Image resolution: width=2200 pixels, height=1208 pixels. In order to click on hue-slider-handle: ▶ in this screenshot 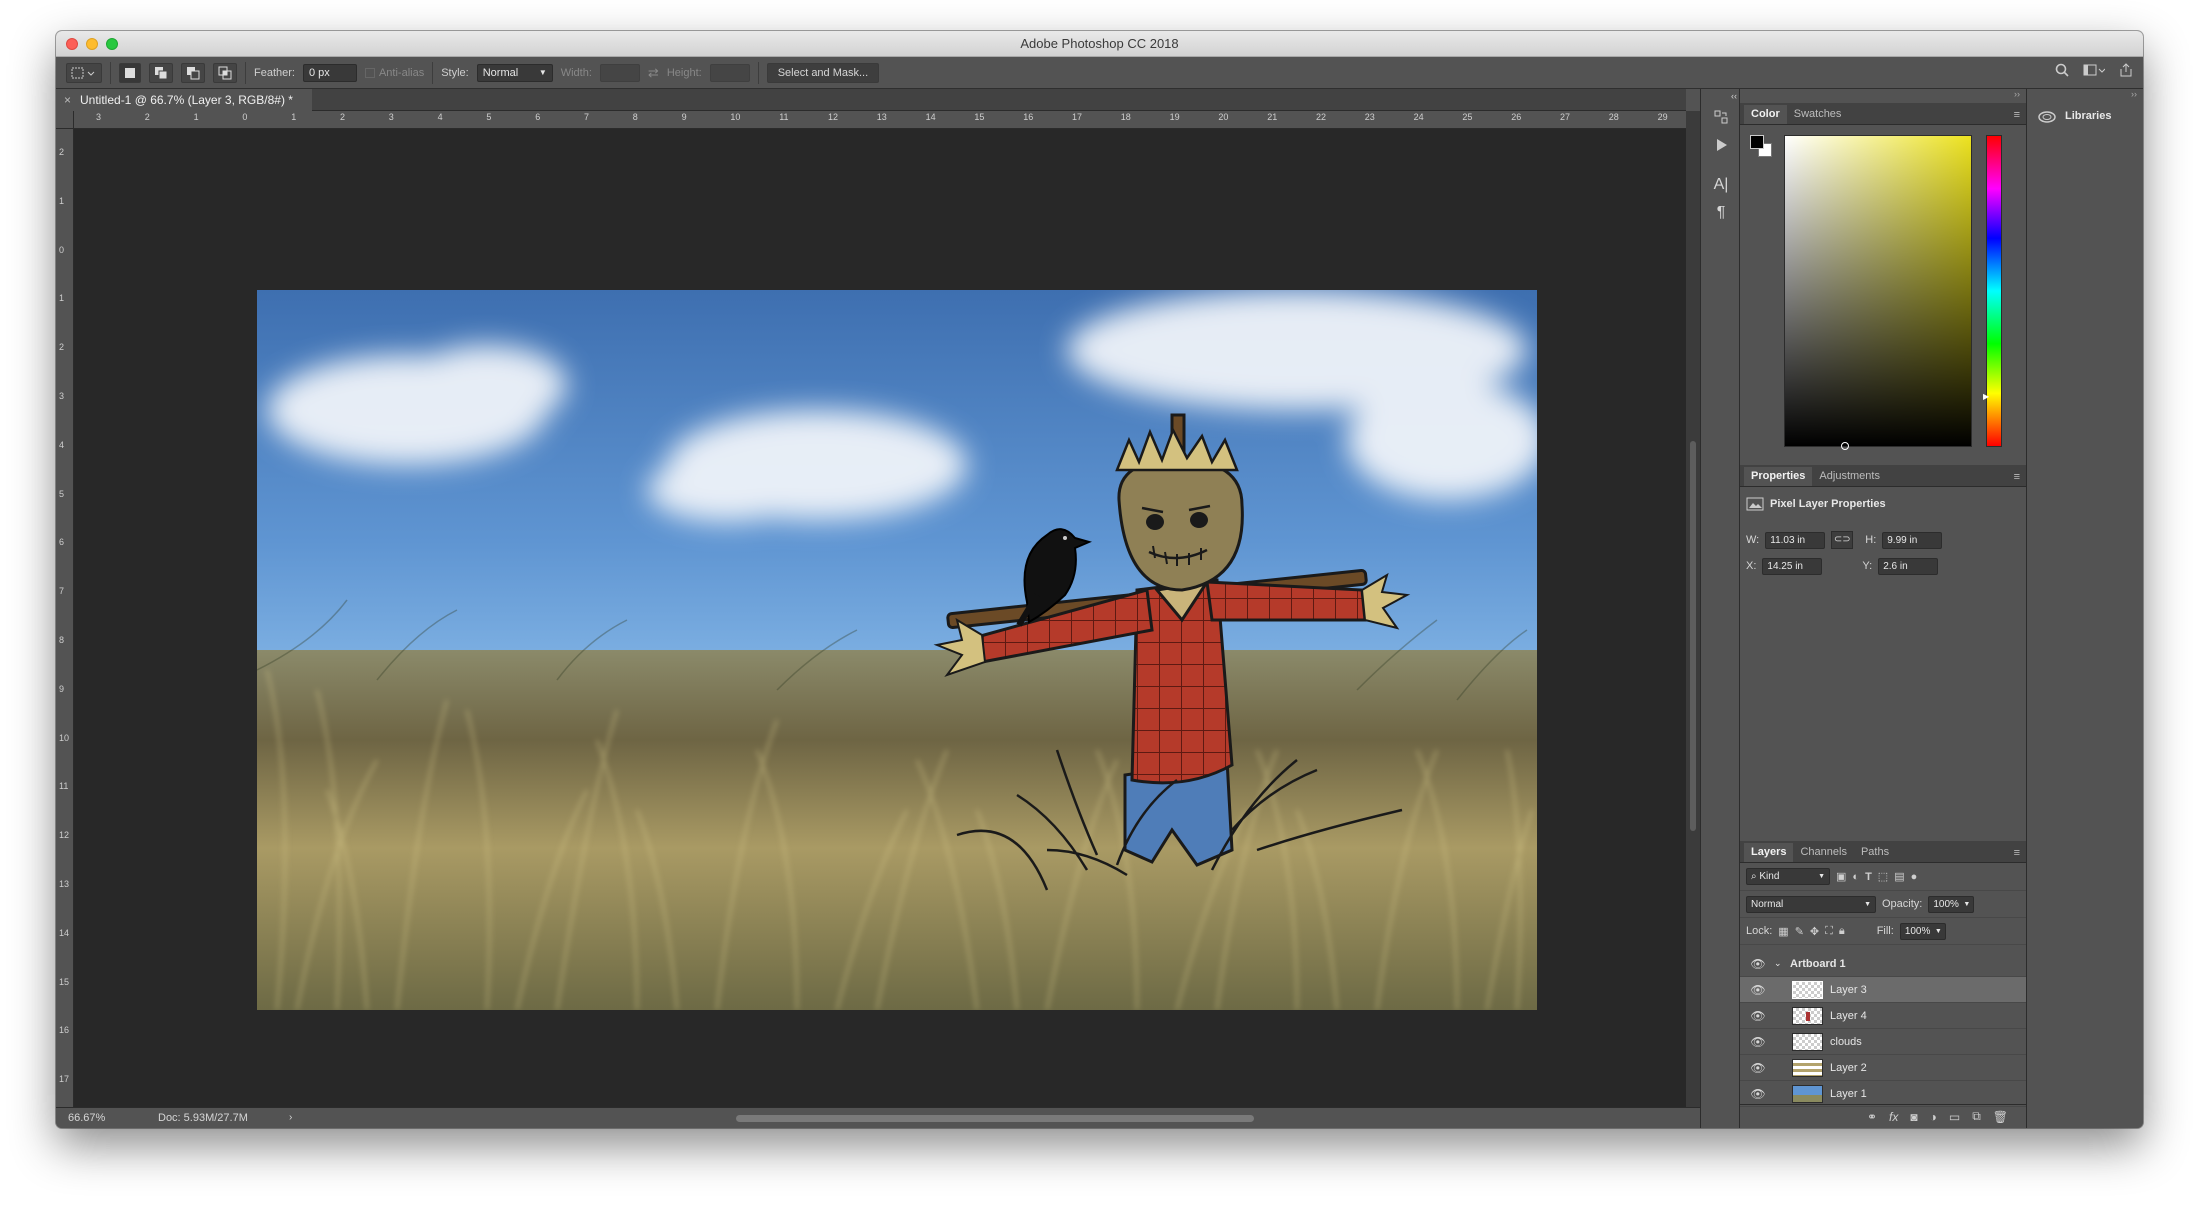, I will do `click(1986, 396)`.